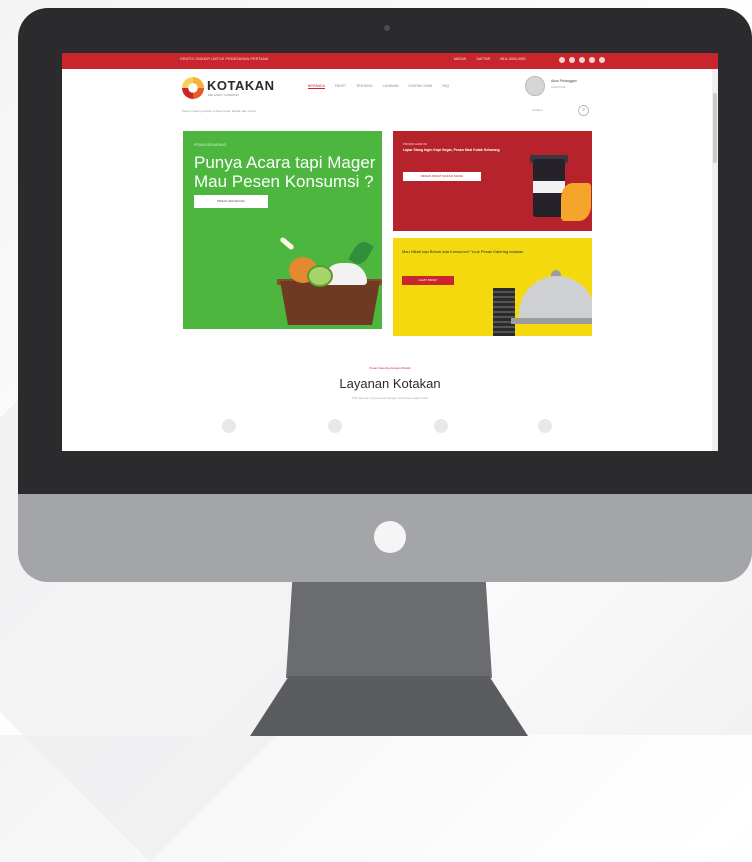  What do you see at coordinates (504, 312) in the screenshot?
I see `grill-illustration` at bounding box center [504, 312].